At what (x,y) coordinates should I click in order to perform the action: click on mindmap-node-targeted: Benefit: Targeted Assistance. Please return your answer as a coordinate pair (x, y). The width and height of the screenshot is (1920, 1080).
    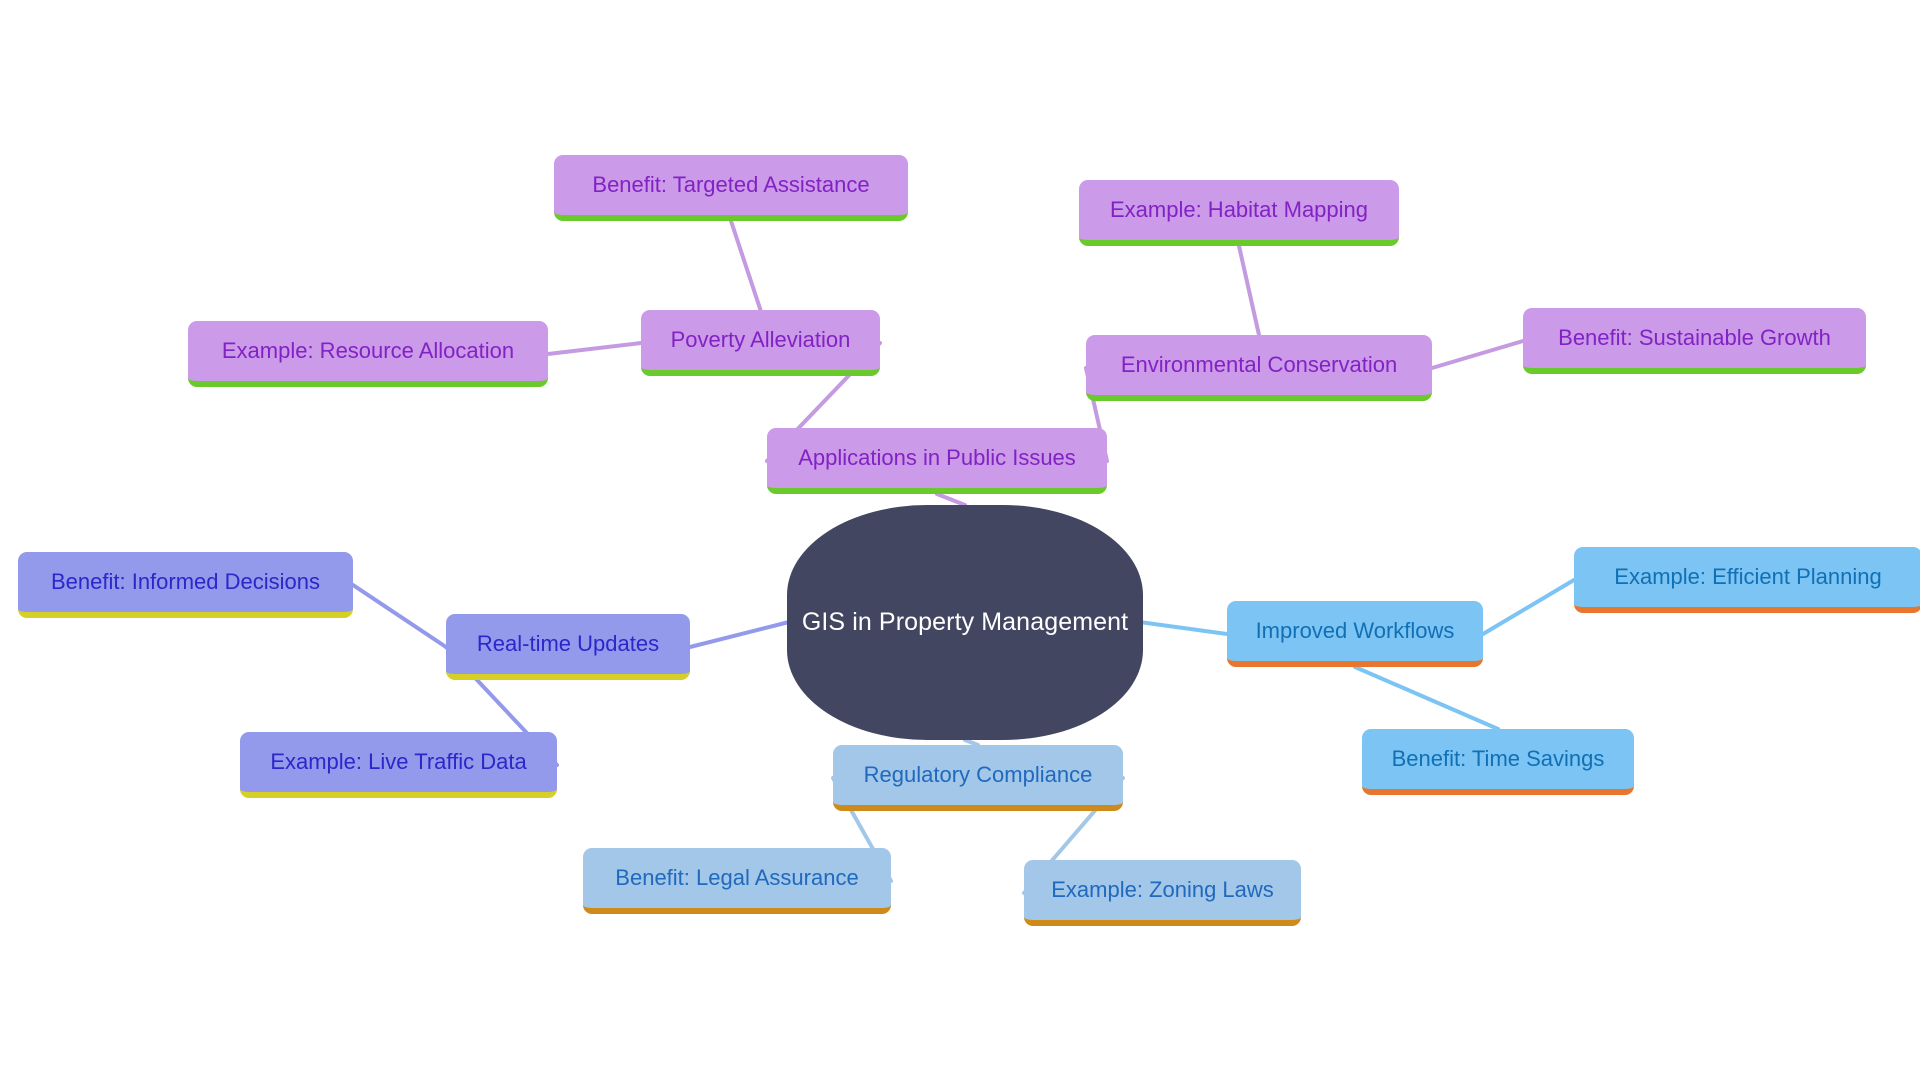
    Looking at the image, I should click on (731, 188).